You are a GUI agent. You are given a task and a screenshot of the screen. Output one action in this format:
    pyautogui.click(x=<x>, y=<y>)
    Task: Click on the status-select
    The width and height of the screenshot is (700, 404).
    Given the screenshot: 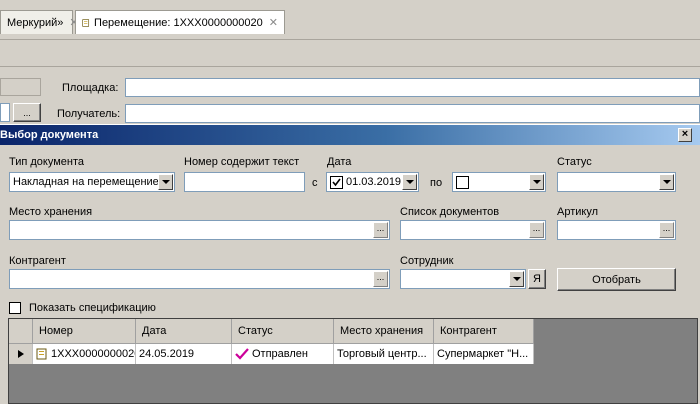 What is the action you would take?
    pyautogui.click(x=616, y=182)
    